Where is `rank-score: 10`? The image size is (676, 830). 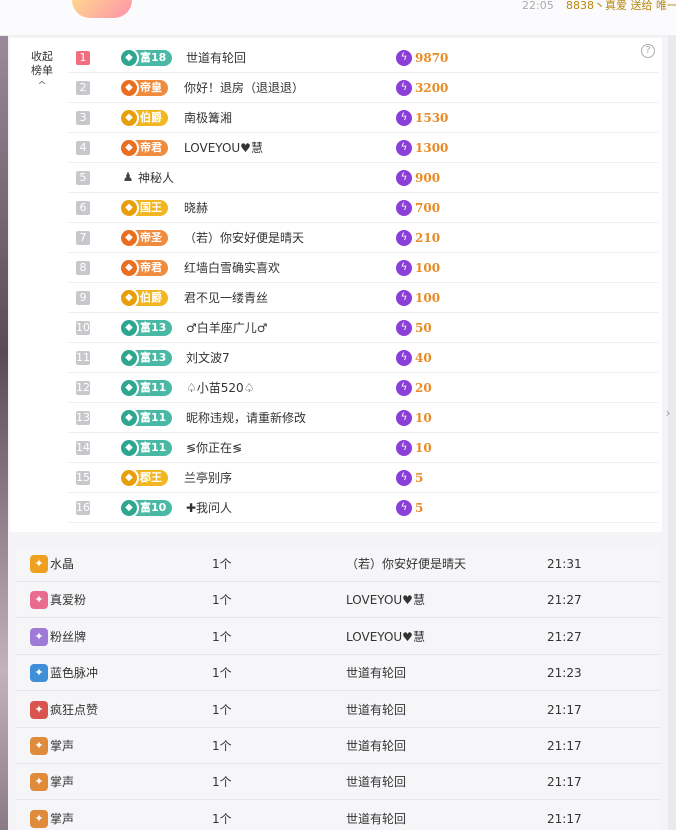 rank-score: 10 is located at coordinates (423, 448).